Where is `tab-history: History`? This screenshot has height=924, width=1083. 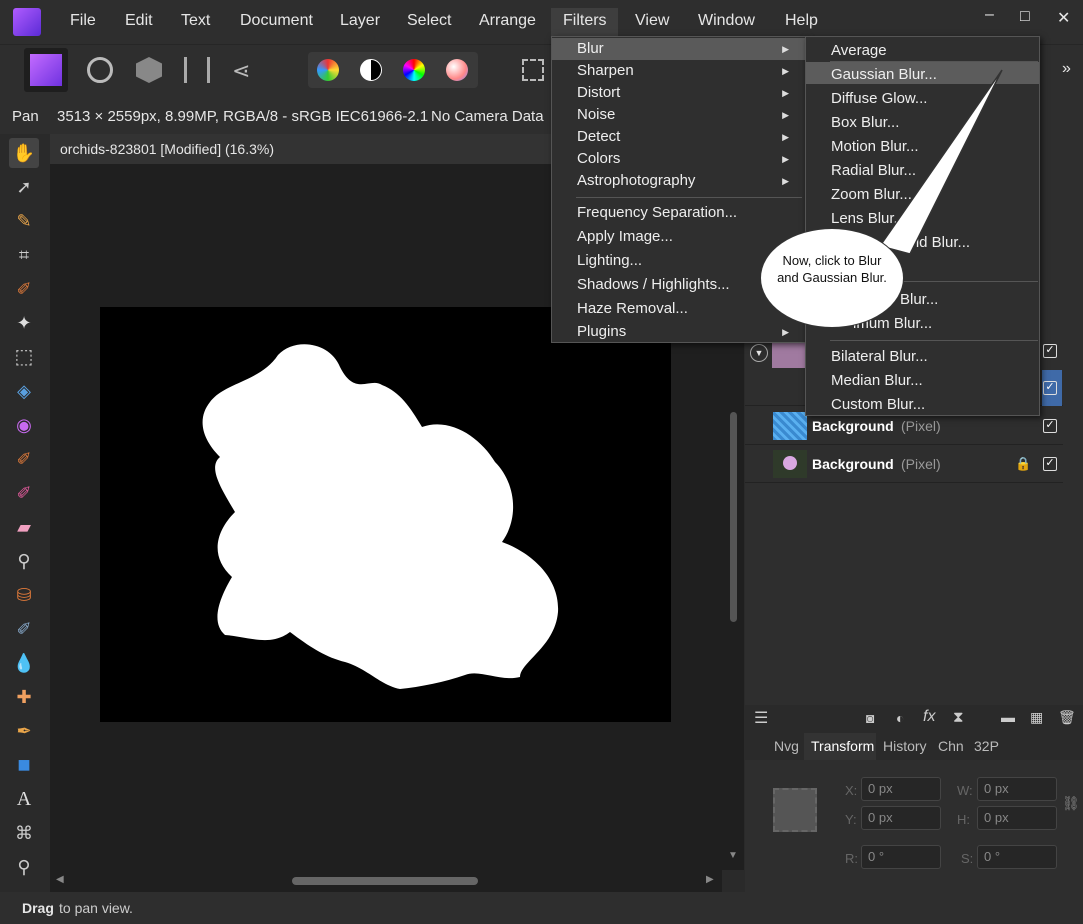 tab-history: History is located at coordinates (905, 746).